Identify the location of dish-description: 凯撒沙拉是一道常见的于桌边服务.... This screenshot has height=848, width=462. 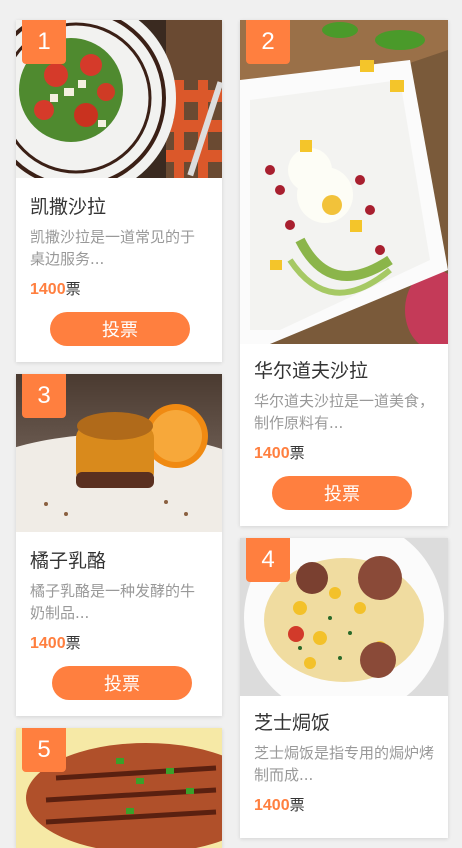
(113, 248).